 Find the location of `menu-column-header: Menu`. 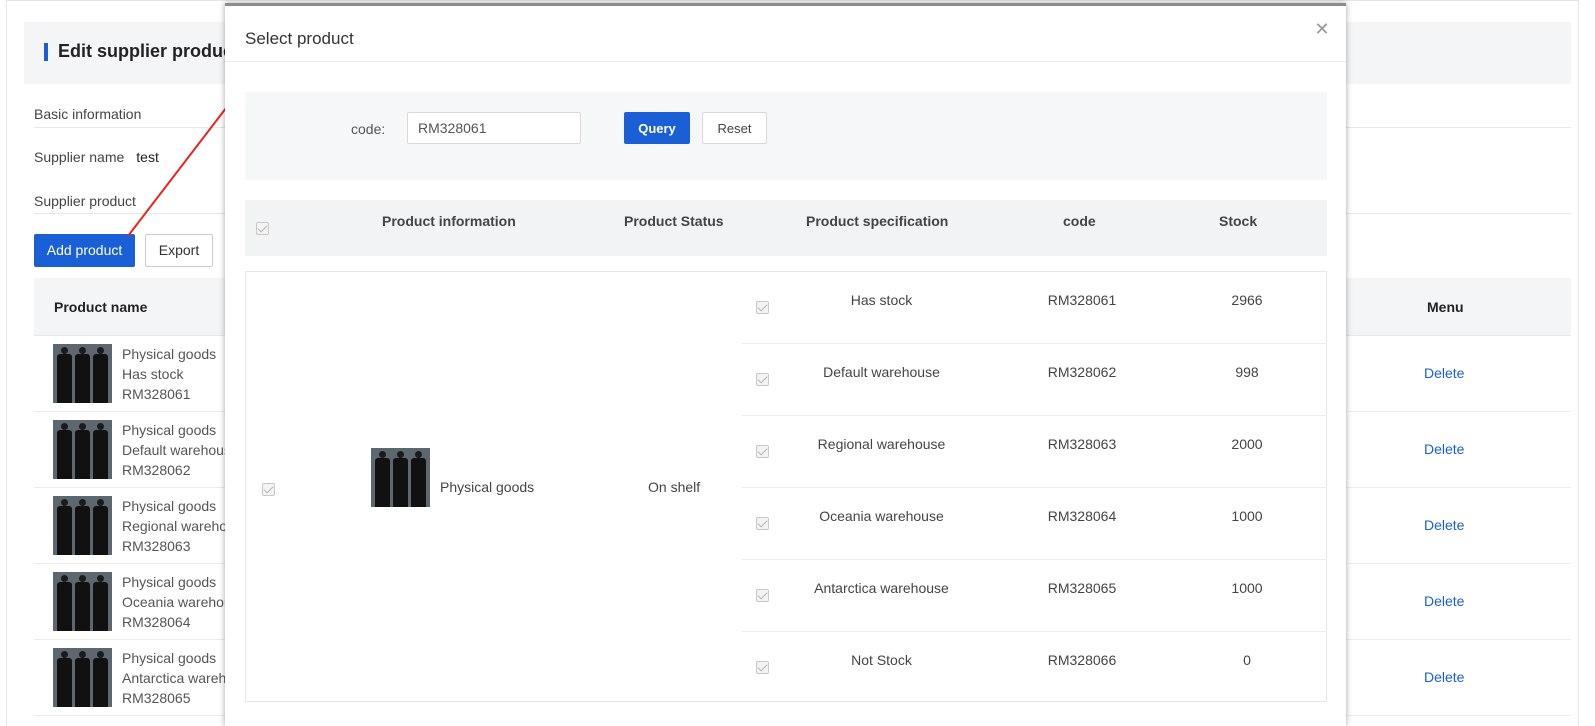

menu-column-header: Menu is located at coordinates (1445, 307).